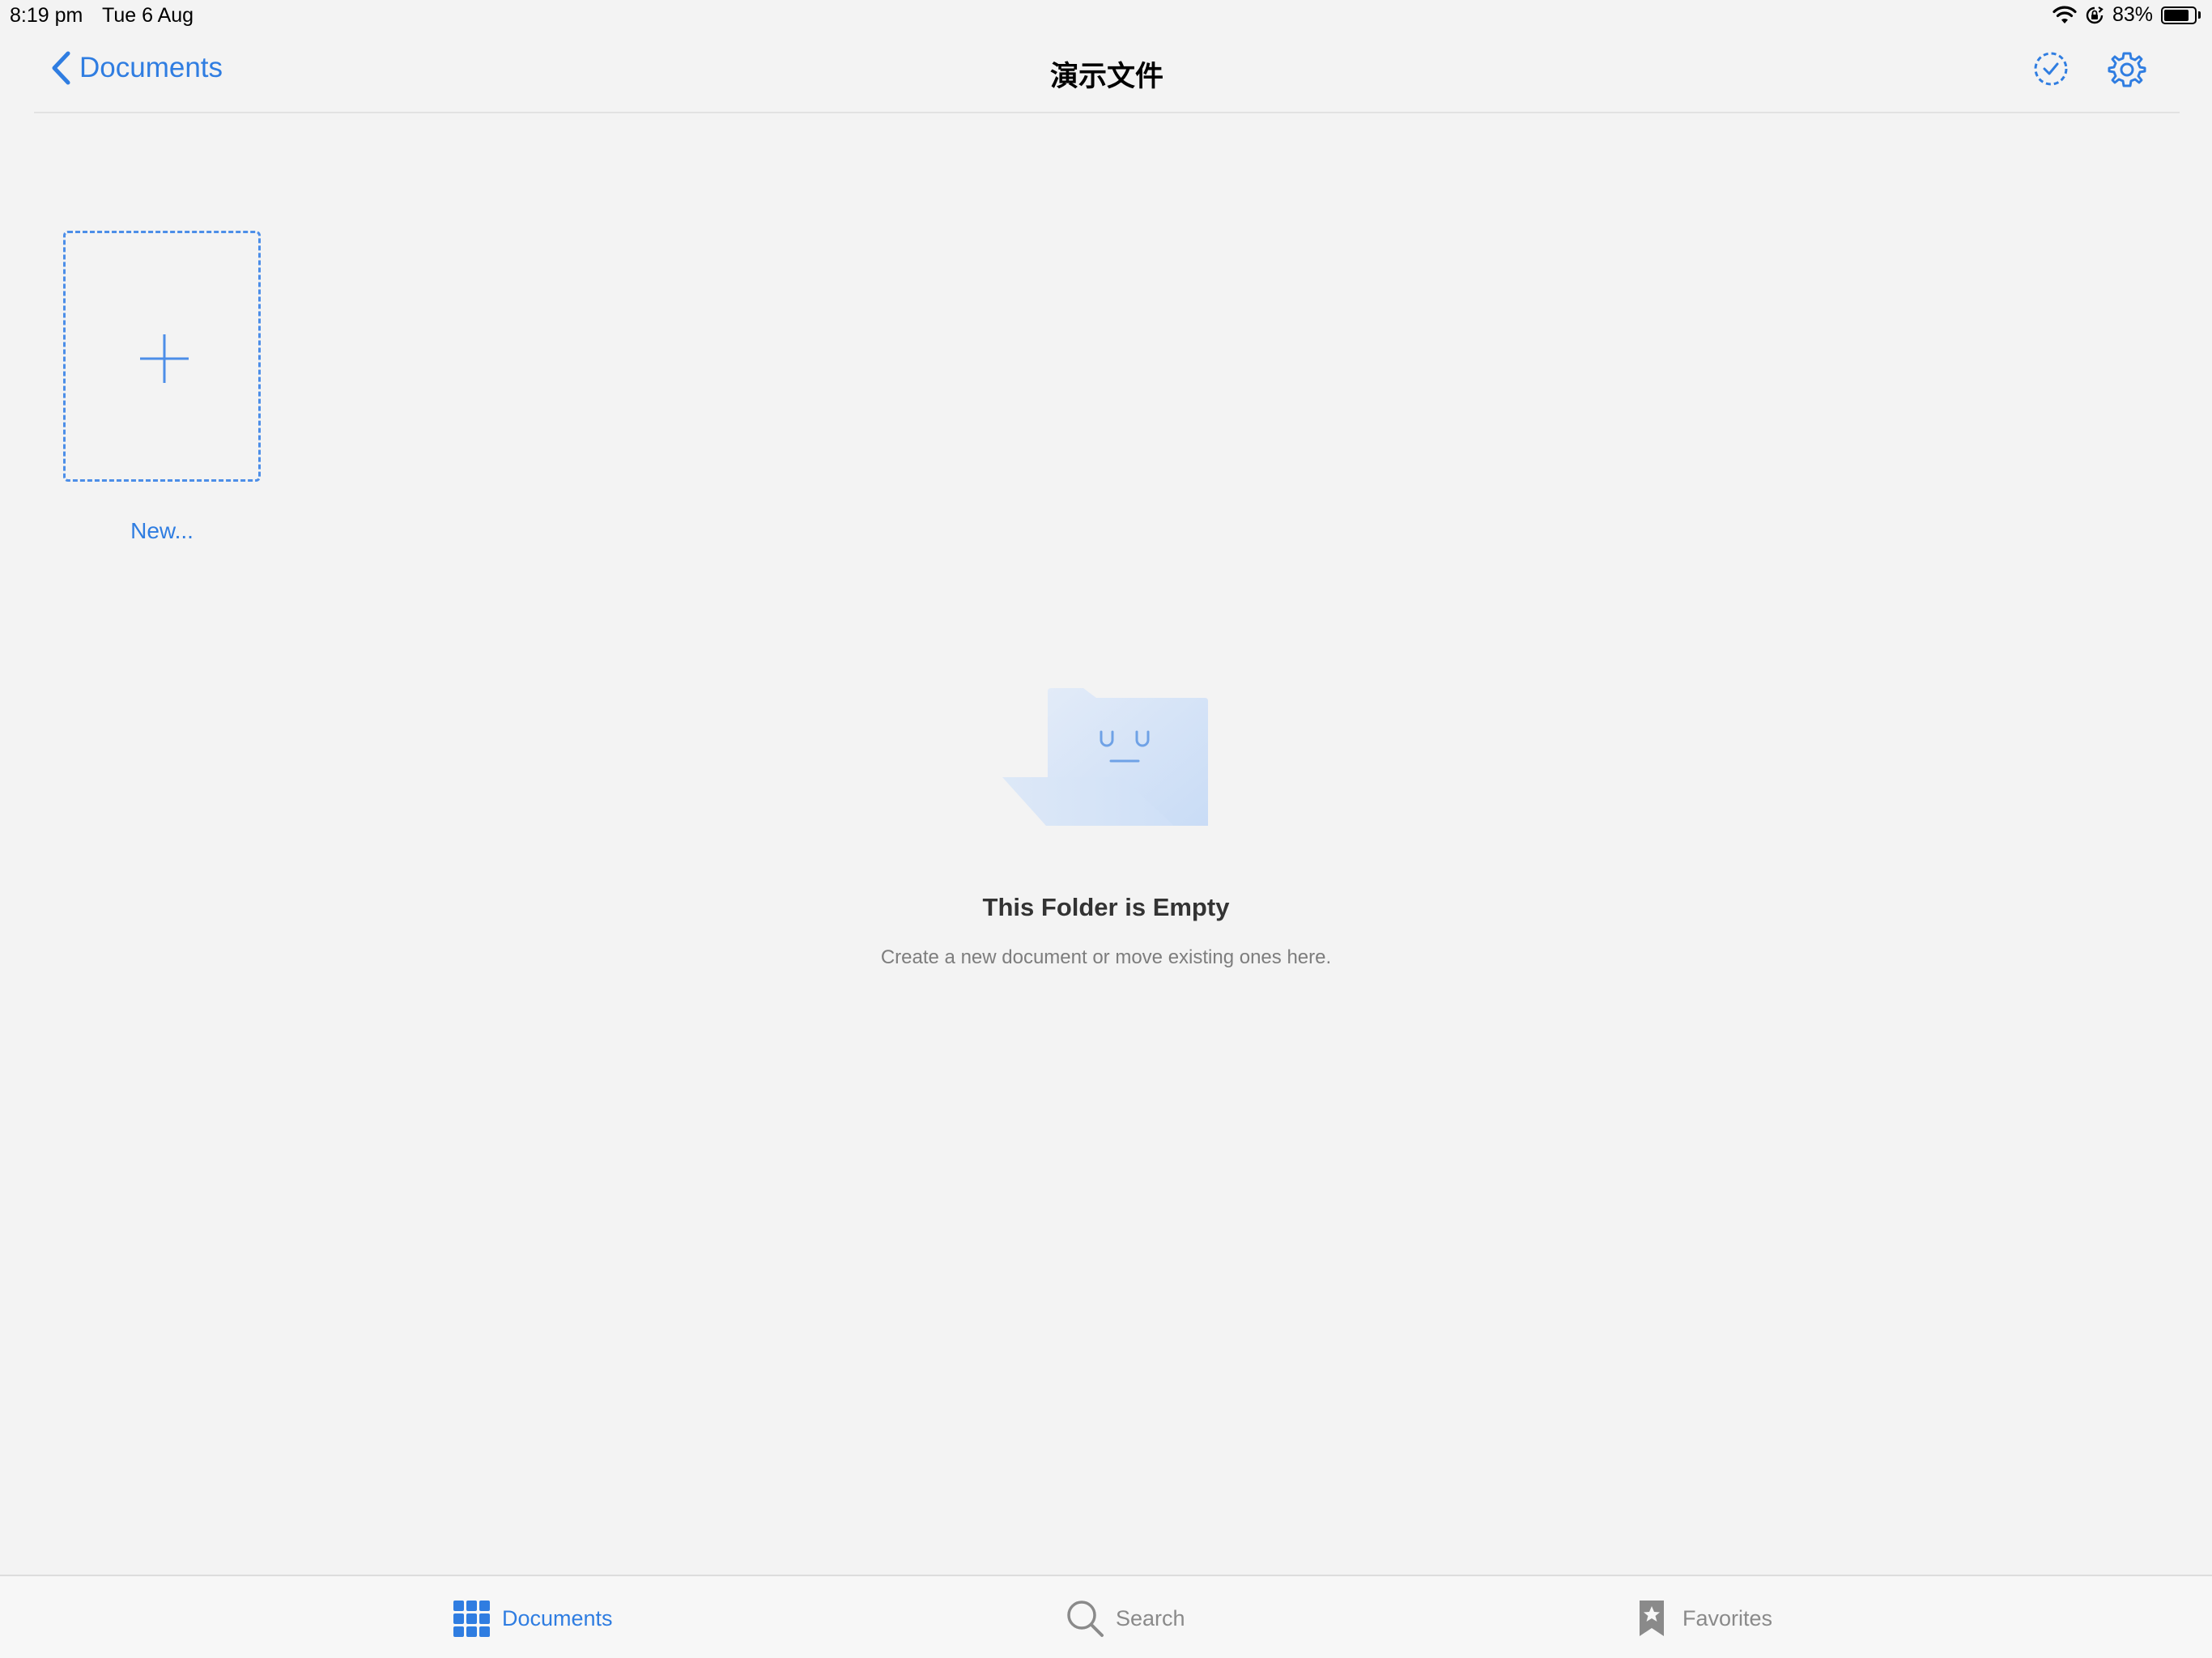 The height and width of the screenshot is (1658, 2212). Describe the element at coordinates (1151, 1617) in the screenshot. I see `tab-search-label: Search` at that location.